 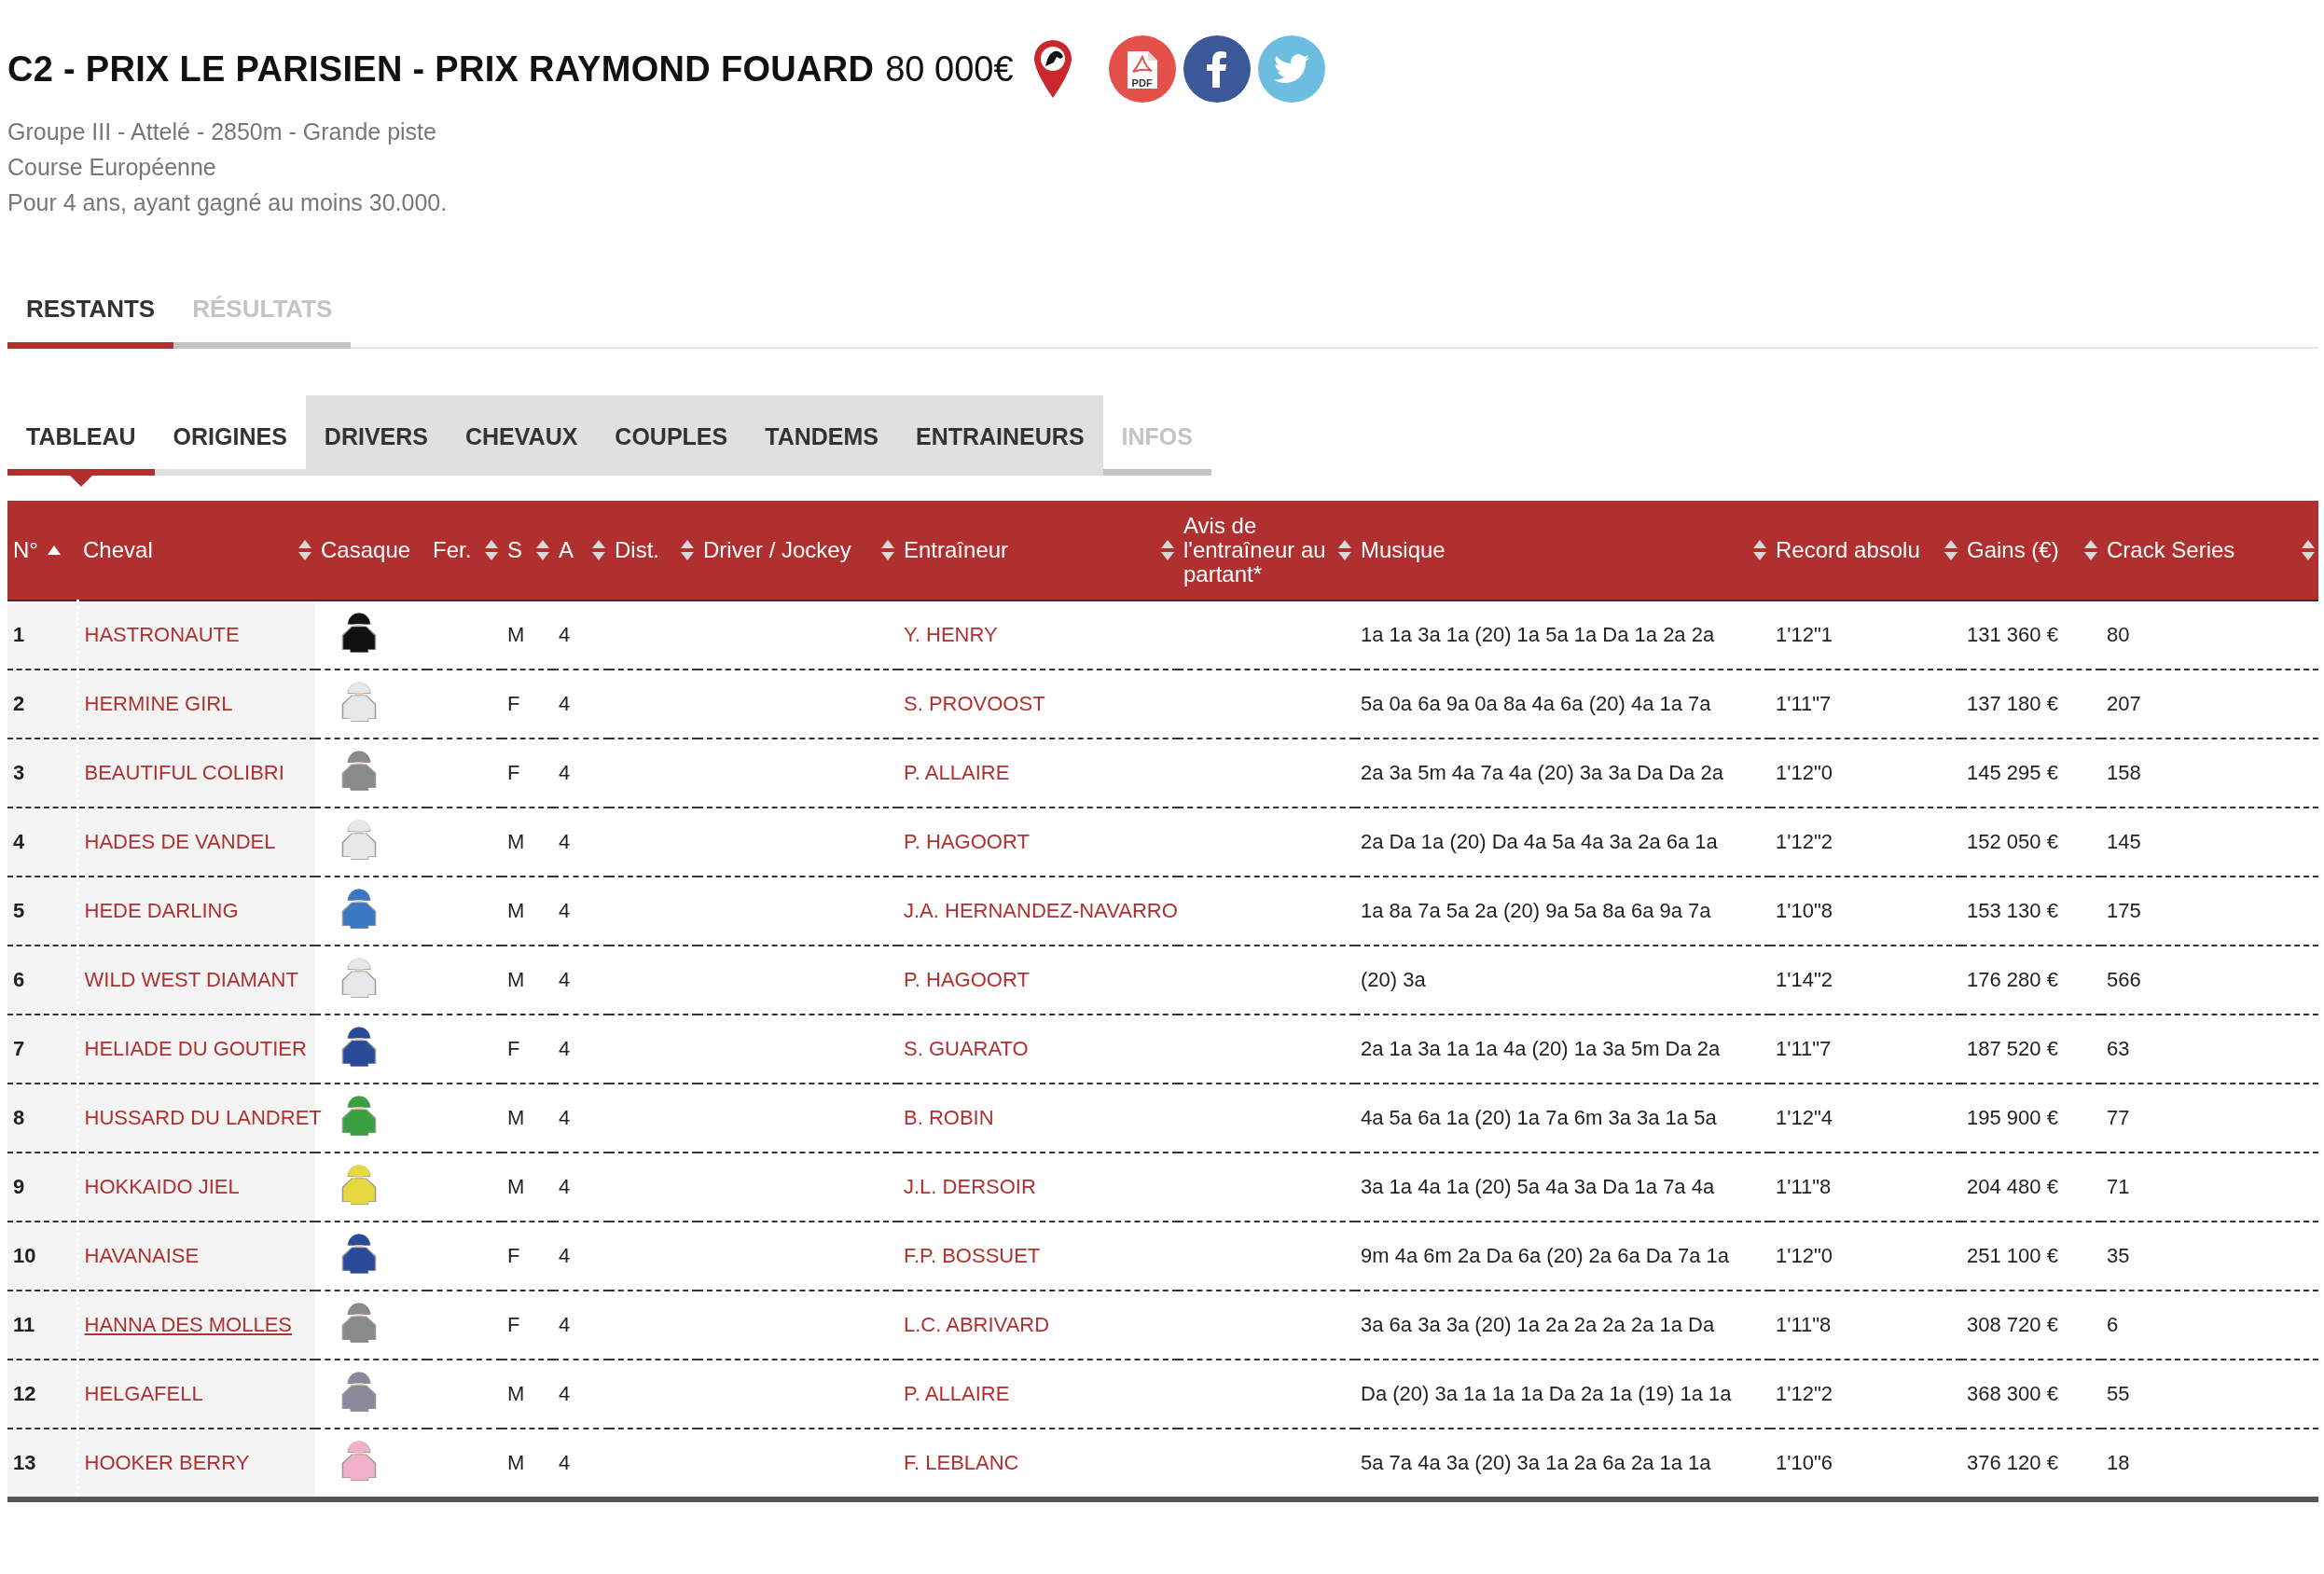 I want to click on runner-number: 9, so click(x=19, y=1186).